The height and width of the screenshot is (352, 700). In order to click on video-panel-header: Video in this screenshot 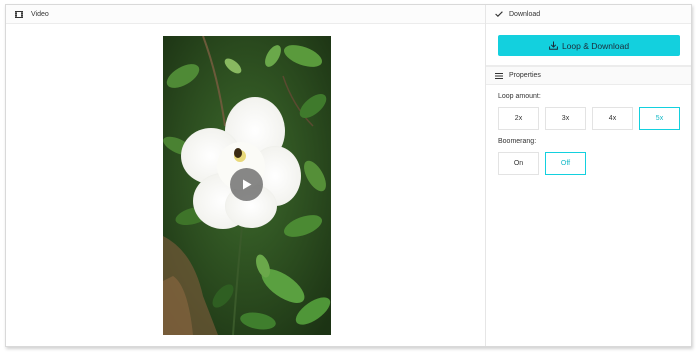, I will do `click(245, 14)`.